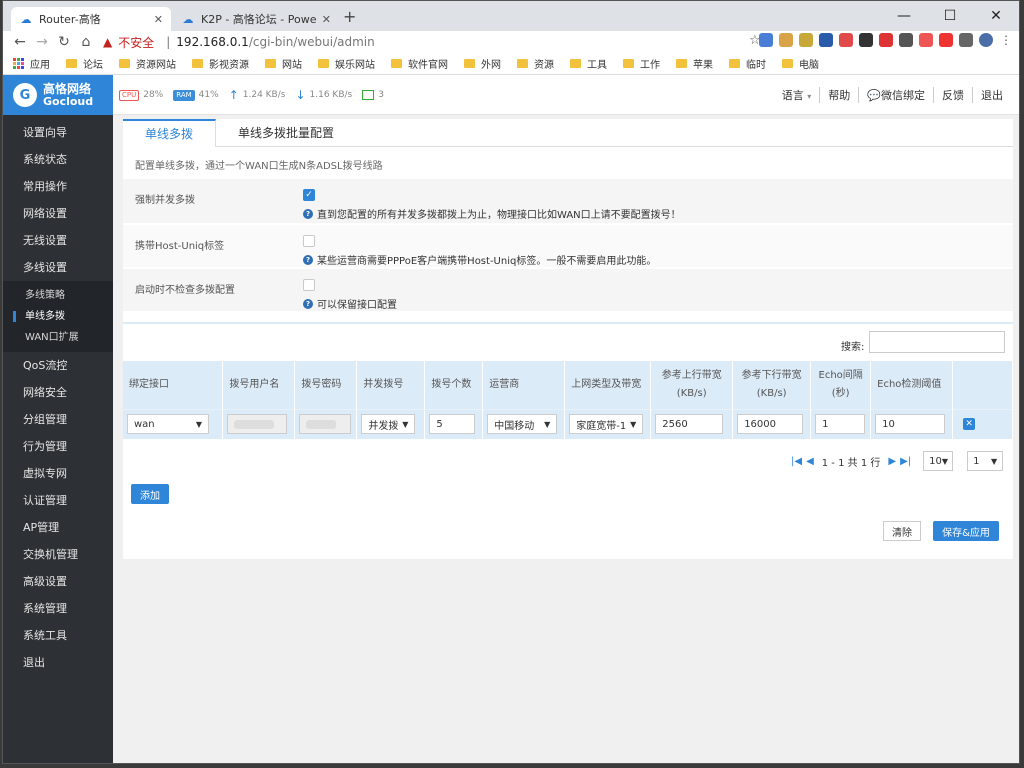 Image resolution: width=1024 pixels, height=768 pixels. Describe the element at coordinates (1006, 40) in the screenshot. I see `menu-icon: ⋮` at that location.